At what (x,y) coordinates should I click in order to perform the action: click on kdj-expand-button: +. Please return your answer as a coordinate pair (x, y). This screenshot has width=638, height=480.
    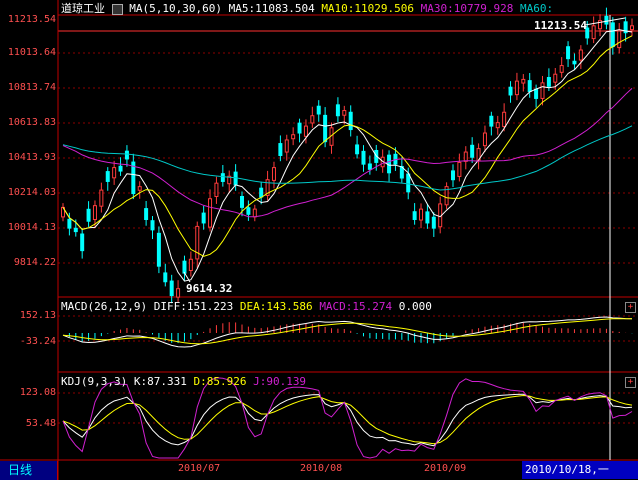
    Looking at the image, I should click on (630, 382).